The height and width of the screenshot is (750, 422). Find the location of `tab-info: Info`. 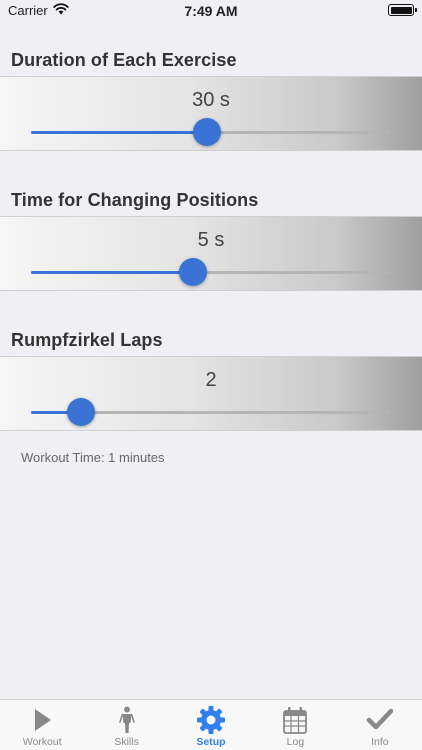

tab-info: Info is located at coordinates (380, 725).